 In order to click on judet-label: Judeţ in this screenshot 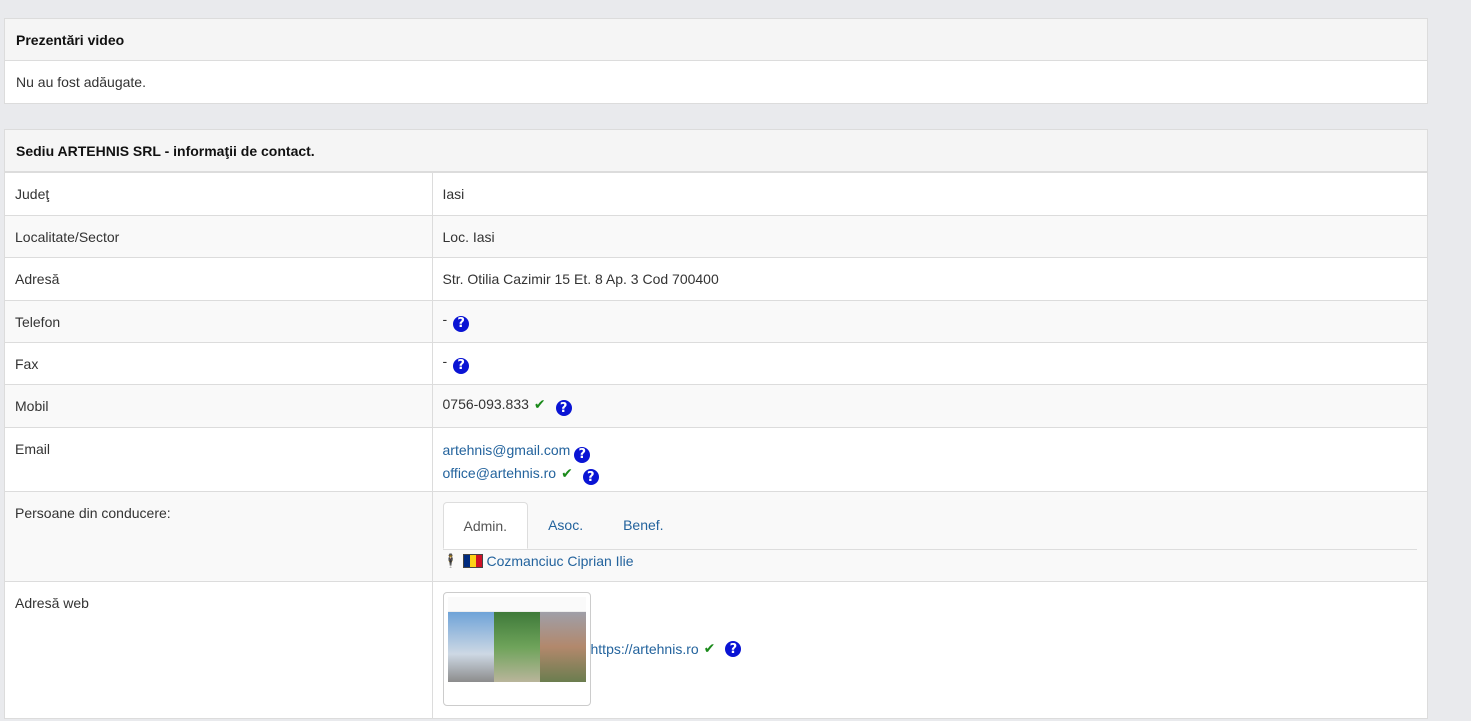, I will do `click(219, 194)`.